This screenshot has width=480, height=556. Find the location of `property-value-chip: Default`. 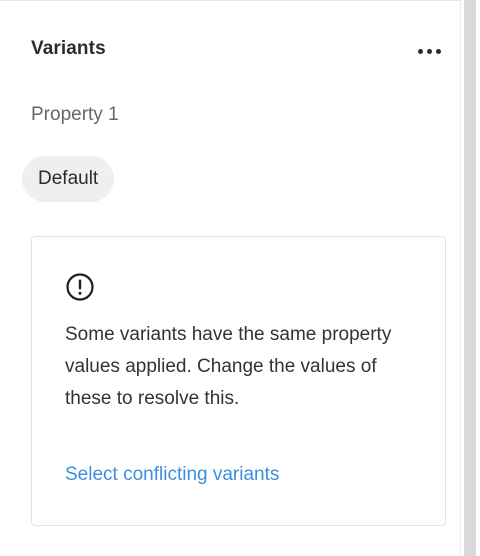

property-value-chip: Default is located at coordinates (68, 179).